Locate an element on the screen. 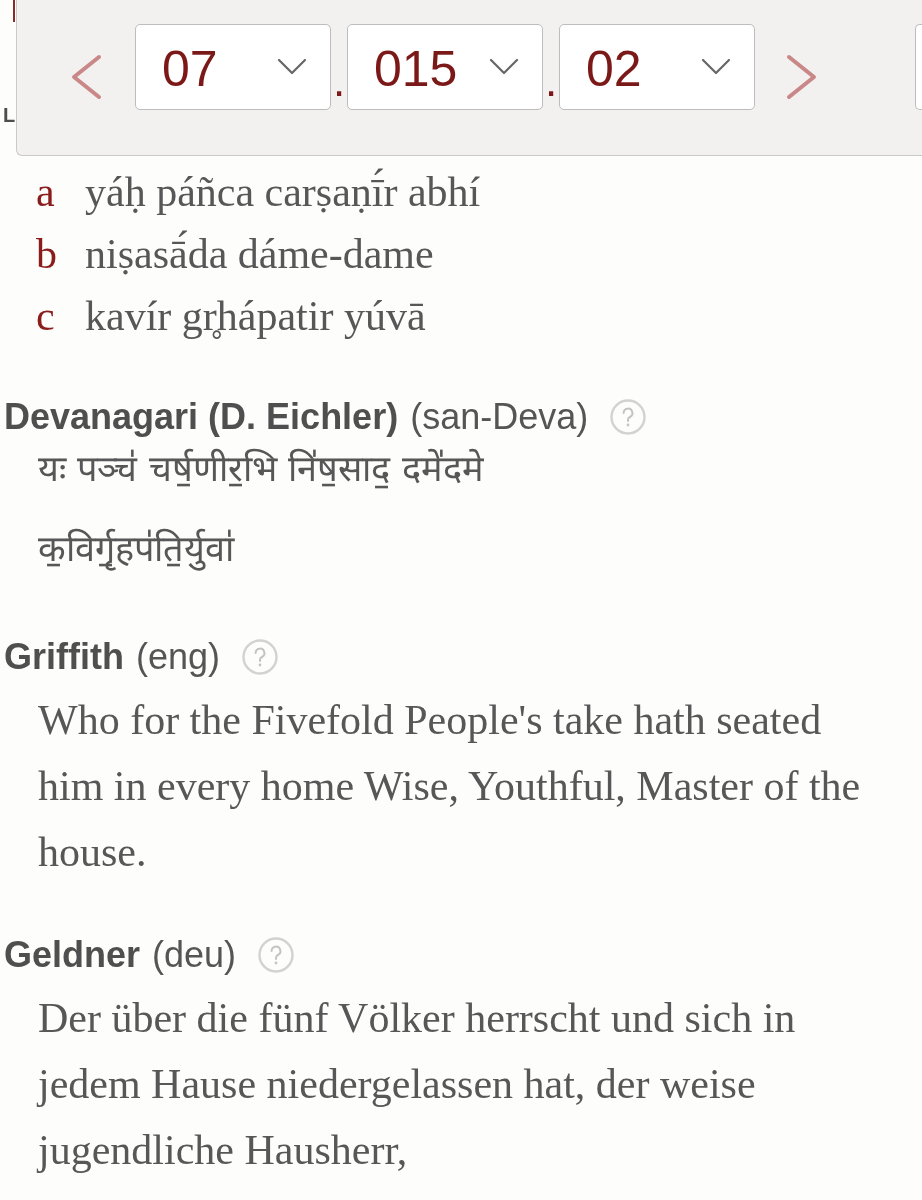 This screenshot has height=1200, width=922. verse-line: kavír gr̥hápatir yúvā is located at coordinates (255, 316).